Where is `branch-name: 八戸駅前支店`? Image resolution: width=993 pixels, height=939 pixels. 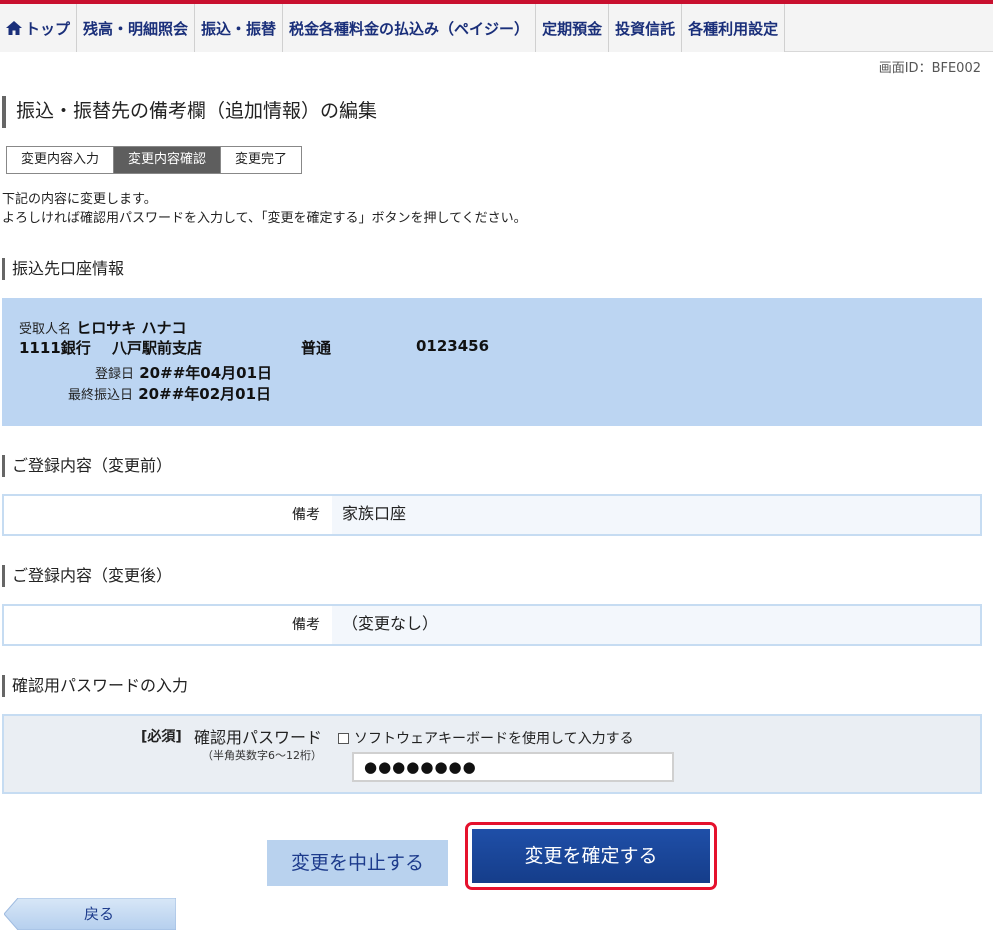
branch-name: 八戸駅前支店 is located at coordinates (157, 348).